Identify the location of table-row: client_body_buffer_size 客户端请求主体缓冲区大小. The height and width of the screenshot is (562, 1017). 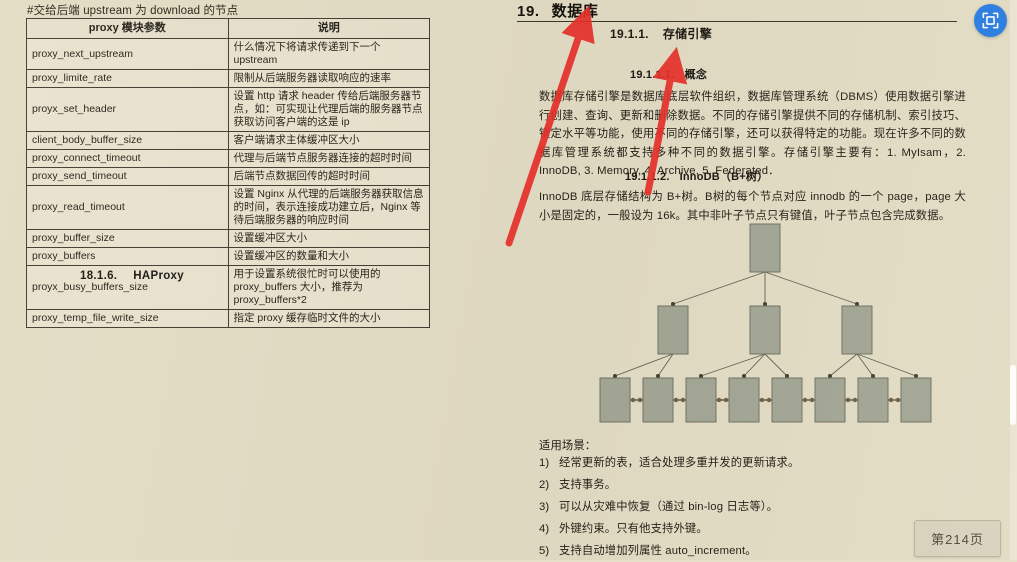
(228, 140).